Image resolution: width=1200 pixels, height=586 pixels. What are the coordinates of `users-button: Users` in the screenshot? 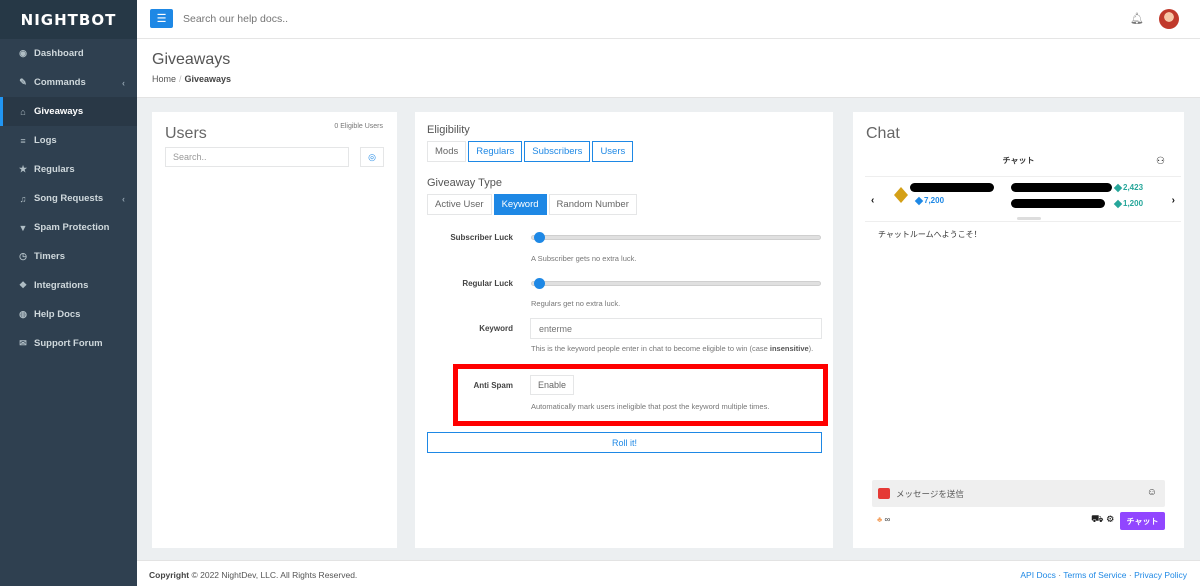 It's located at (613, 151).